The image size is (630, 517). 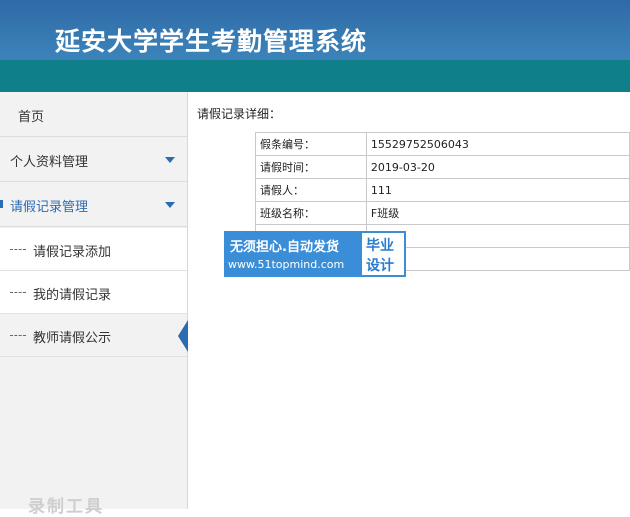 What do you see at coordinates (286, 264) in the screenshot?
I see `promo-url: www.51topmind.com` at bounding box center [286, 264].